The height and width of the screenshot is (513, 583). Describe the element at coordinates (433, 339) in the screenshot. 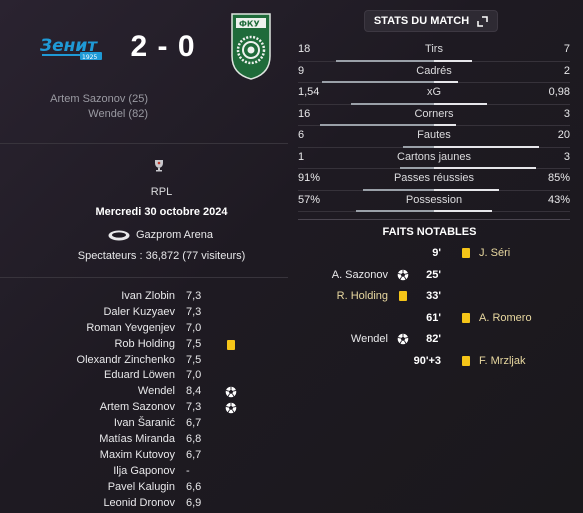

I see `event-minute: 82'` at that location.